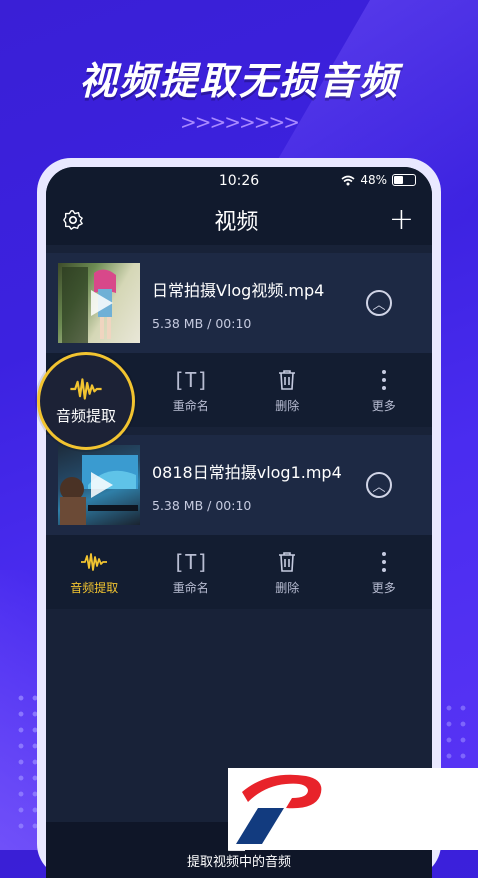 The width and height of the screenshot is (478, 878). Describe the element at coordinates (236, 222) in the screenshot. I see `page-title: 视频` at that location.